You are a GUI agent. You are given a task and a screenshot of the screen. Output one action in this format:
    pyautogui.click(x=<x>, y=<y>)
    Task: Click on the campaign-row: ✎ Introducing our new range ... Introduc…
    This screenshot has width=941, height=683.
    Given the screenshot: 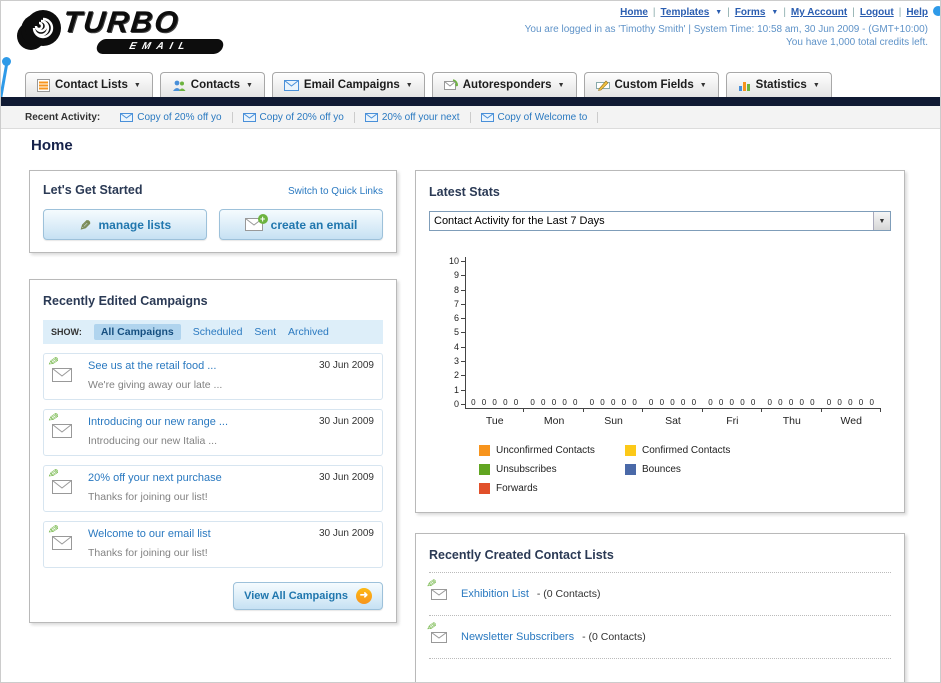 What is the action you would take?
    pyautogui.click(x=213, y=432)
    